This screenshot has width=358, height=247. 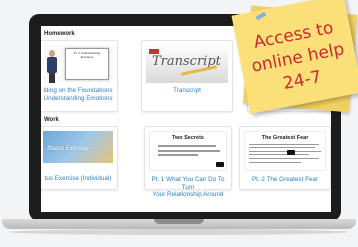 I want to click on laptop-notch, so click(x=179, y=221).